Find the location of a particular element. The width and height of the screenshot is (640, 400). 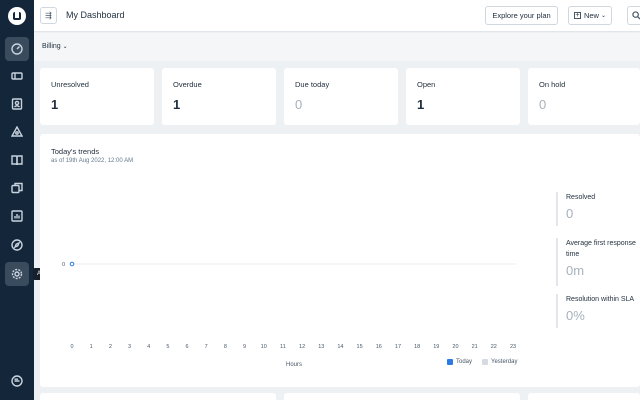

card-unresolved: Unresolved 1 is located at coordinates (97, 96).